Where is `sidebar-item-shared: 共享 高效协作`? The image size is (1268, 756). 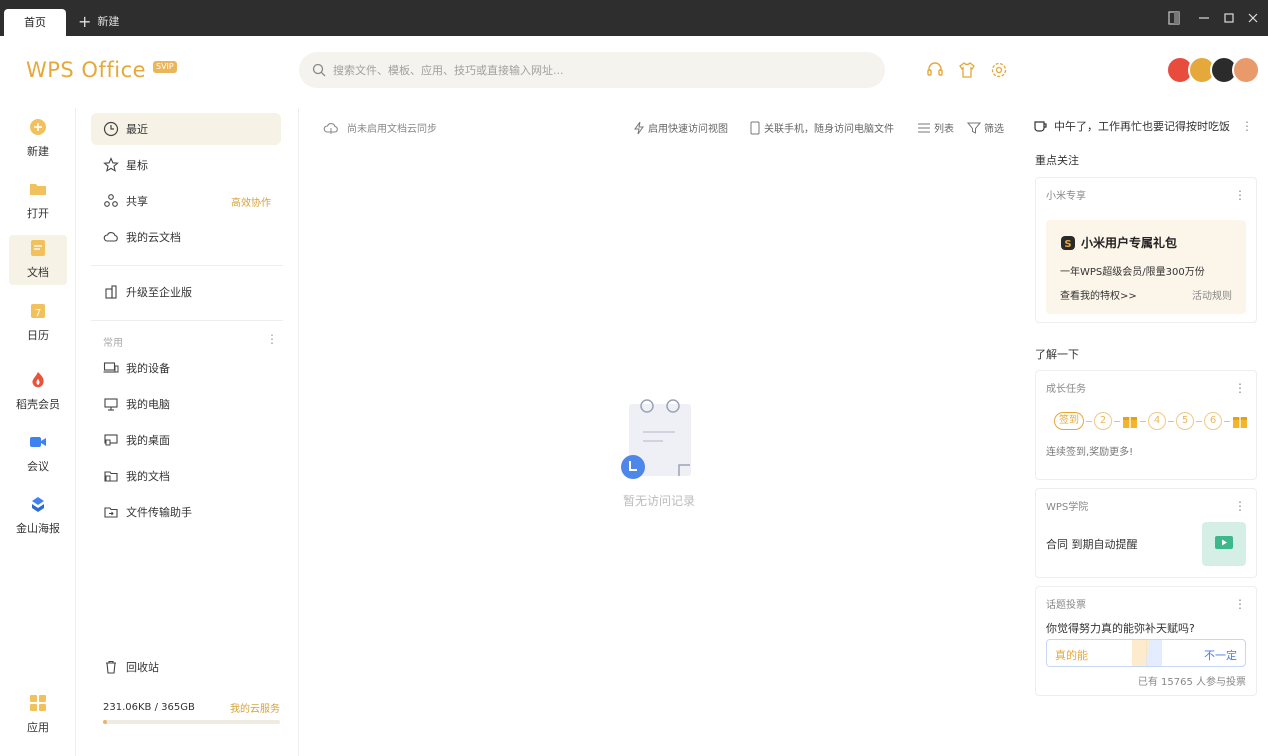
sidebar-item-shared: 共享 高效协作 is located at coordinates (186, 201).